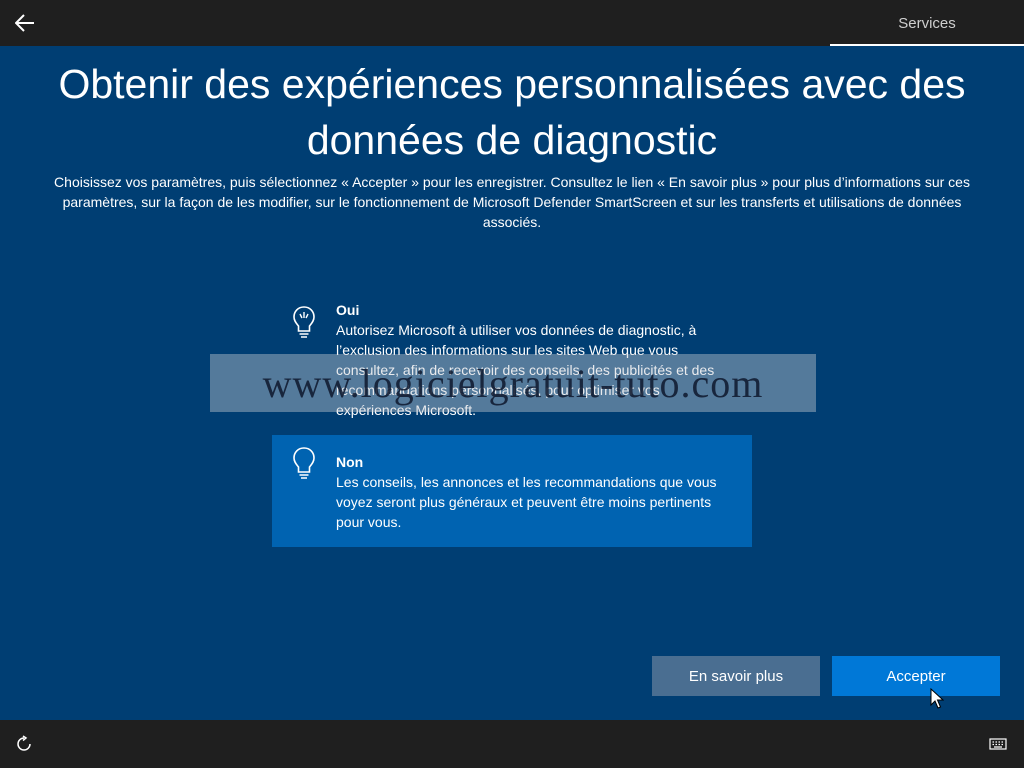 Image resolution: width=1024 pixels, height=768 pixels. I want to click on mouse-cursor-icon, so click(937, 698).